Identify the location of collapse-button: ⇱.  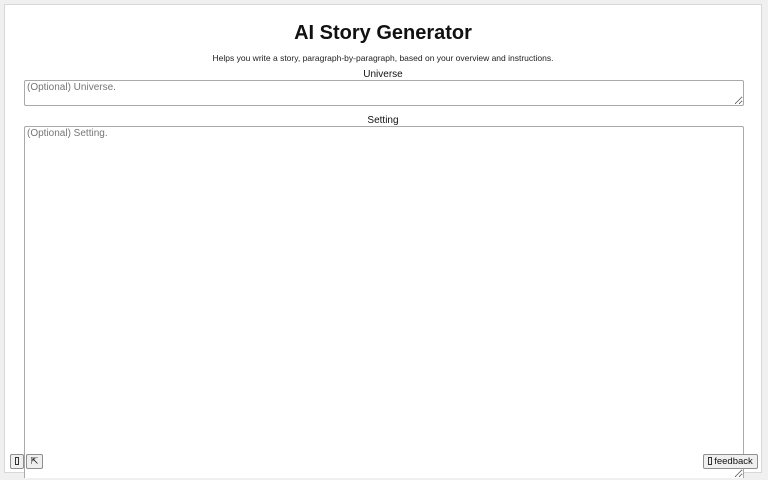
(34, 461).